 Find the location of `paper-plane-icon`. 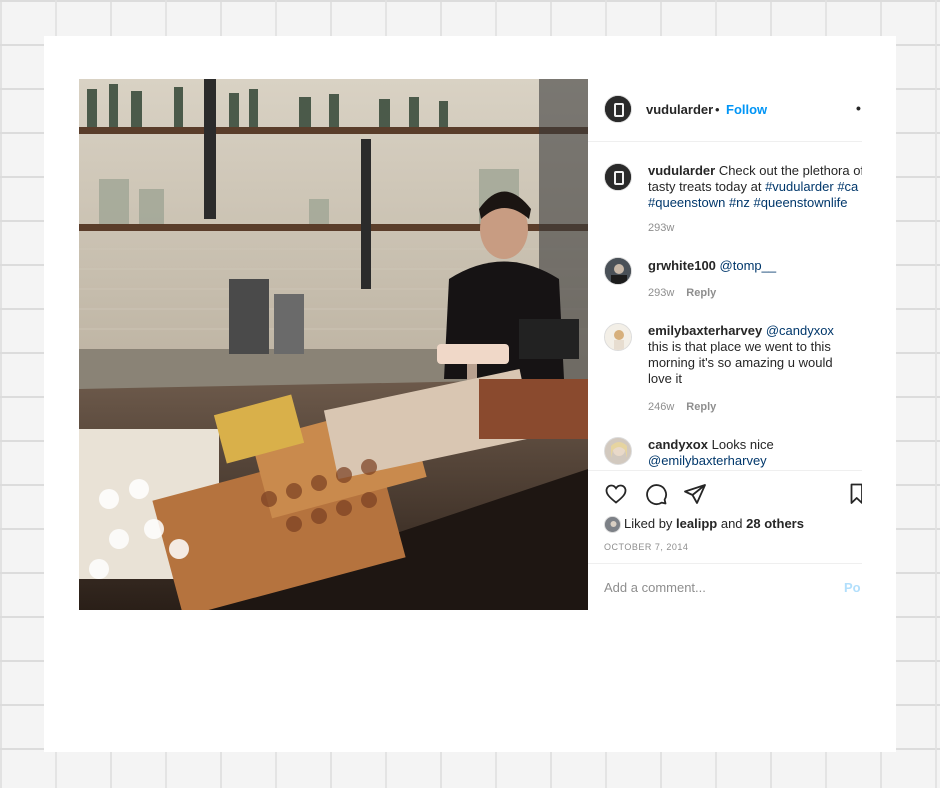

paper-plane-icon is located at coordinates (695, 494).